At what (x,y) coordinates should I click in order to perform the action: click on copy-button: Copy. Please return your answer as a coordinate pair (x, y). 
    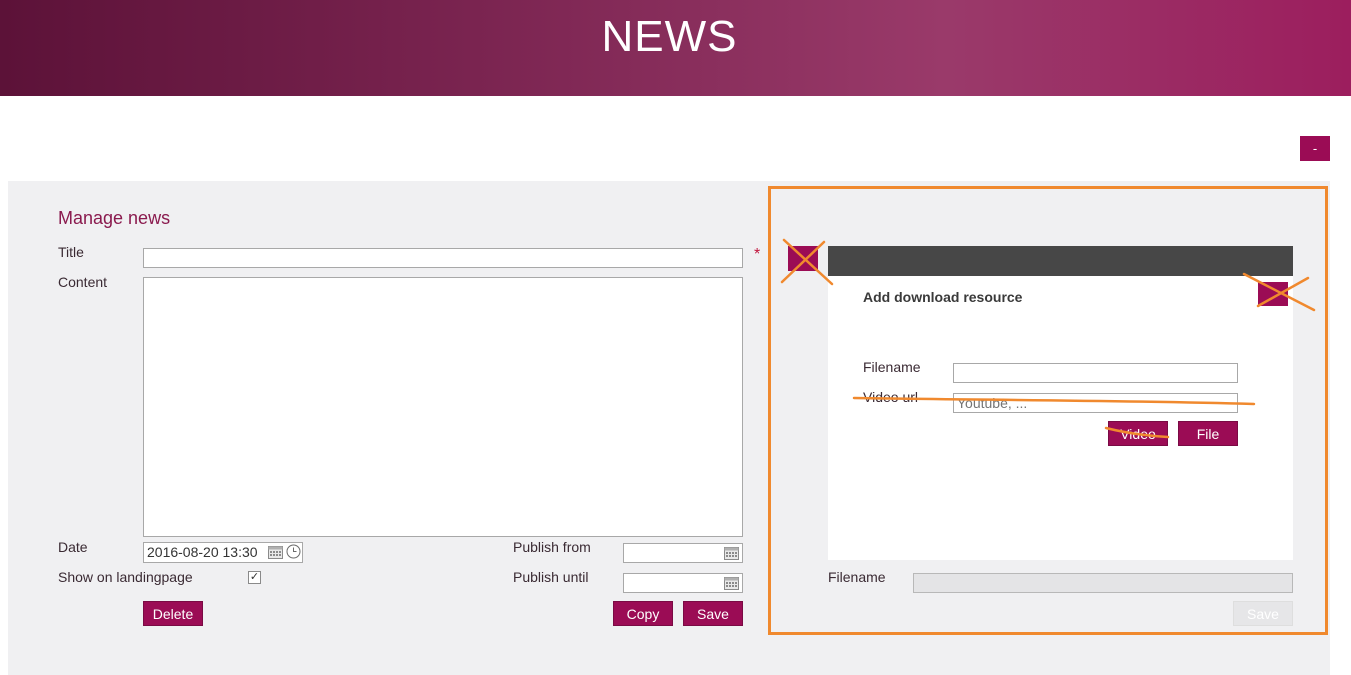
    Looking at the image, I should click on (643, 613).